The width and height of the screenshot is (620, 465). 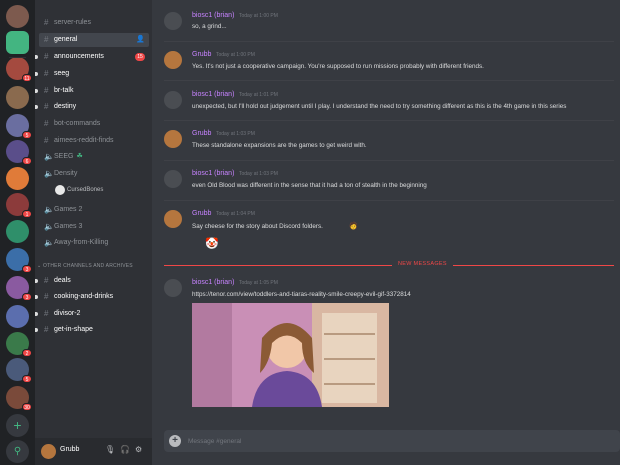 What do you see at coordinates (27, 269) in the screenshot?
I see `unread-badge: 3` at bounding box center [27, 269].